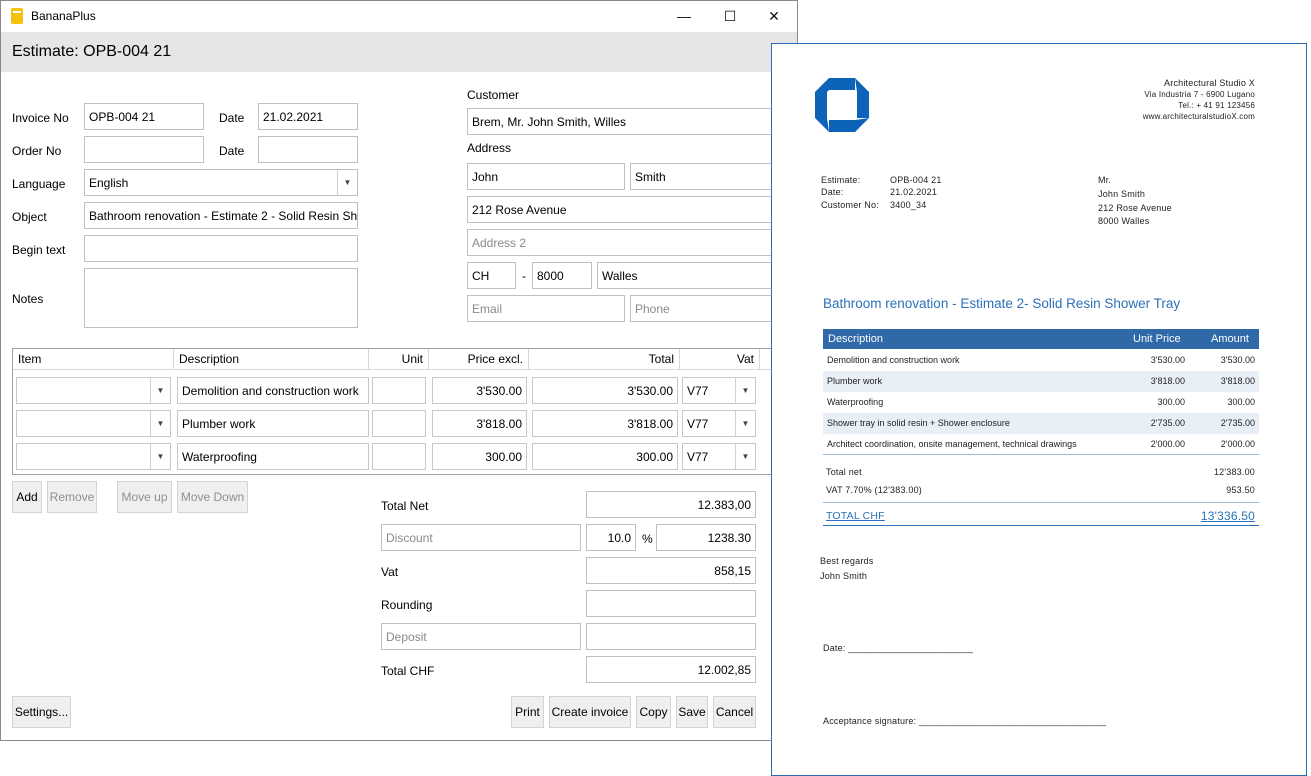  What do you see at coordinates (590, 712) in the screenshot?
I see `create-invoice-button: Create invoice` at bounding box center [590, 712].